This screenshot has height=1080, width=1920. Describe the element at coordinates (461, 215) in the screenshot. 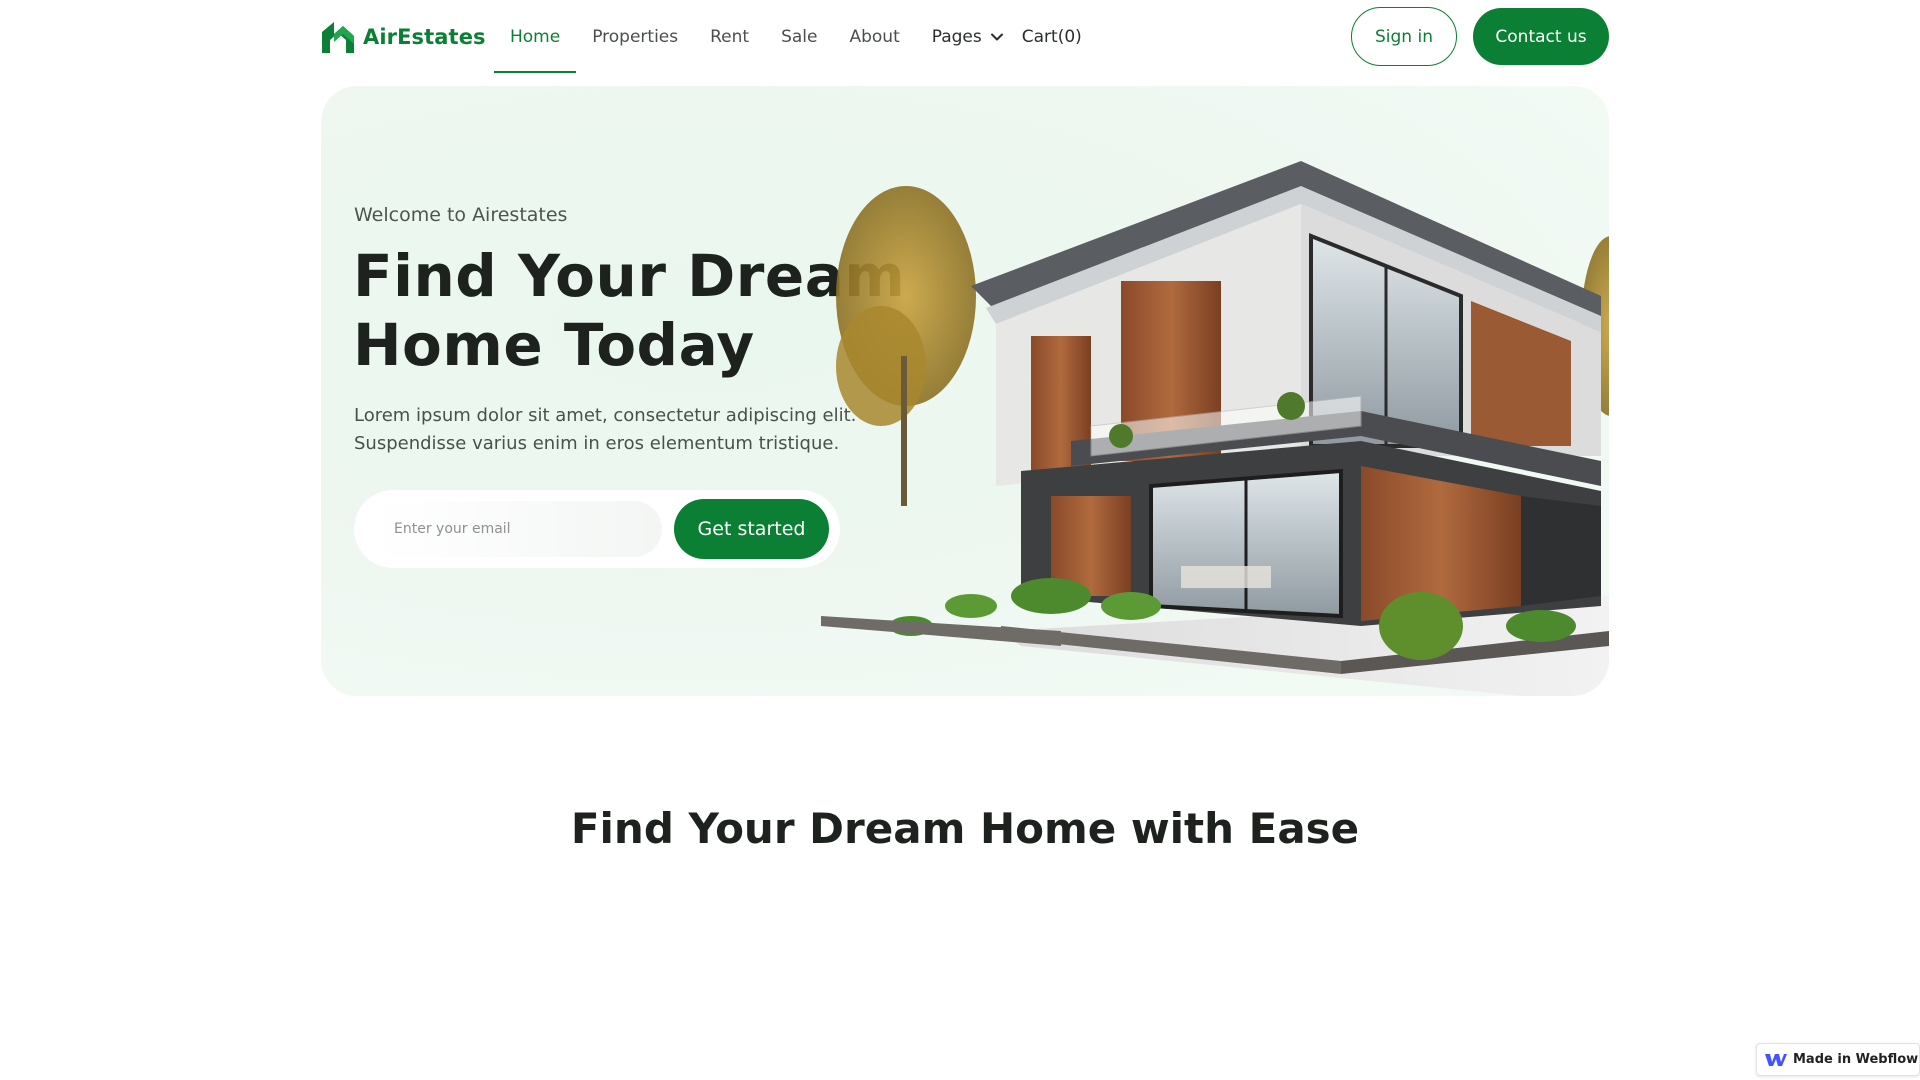

I see `hero-eyebrow: Welcome to Airestates` at that location.